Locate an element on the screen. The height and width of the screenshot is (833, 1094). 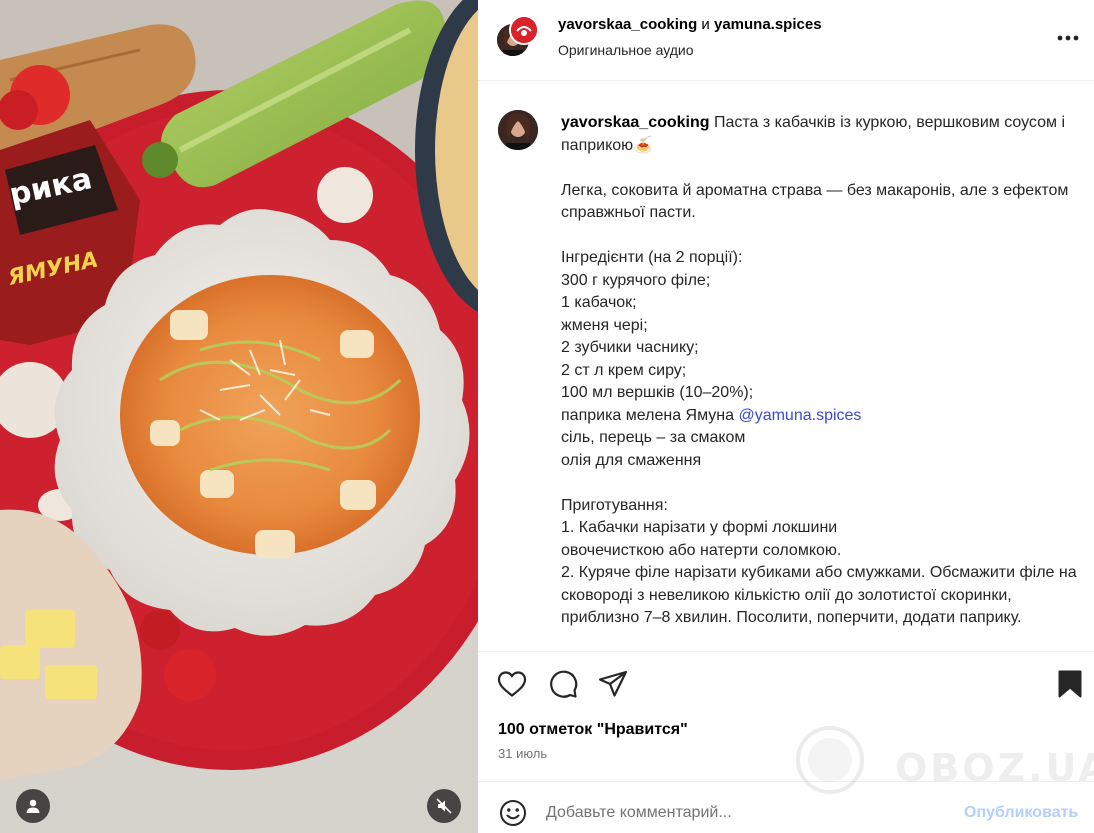
paper-plane-icon is located at coordinates (613, 683).